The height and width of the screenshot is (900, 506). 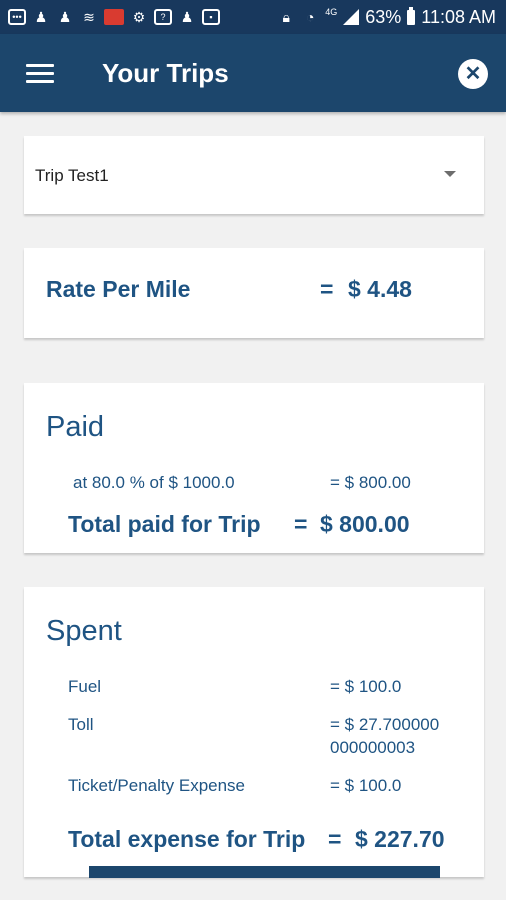 What do you see at coordinates (373, 747) in the screenshot?
I see `expense-value-toll-cont: 000000003` at bounding box center [373, 747].